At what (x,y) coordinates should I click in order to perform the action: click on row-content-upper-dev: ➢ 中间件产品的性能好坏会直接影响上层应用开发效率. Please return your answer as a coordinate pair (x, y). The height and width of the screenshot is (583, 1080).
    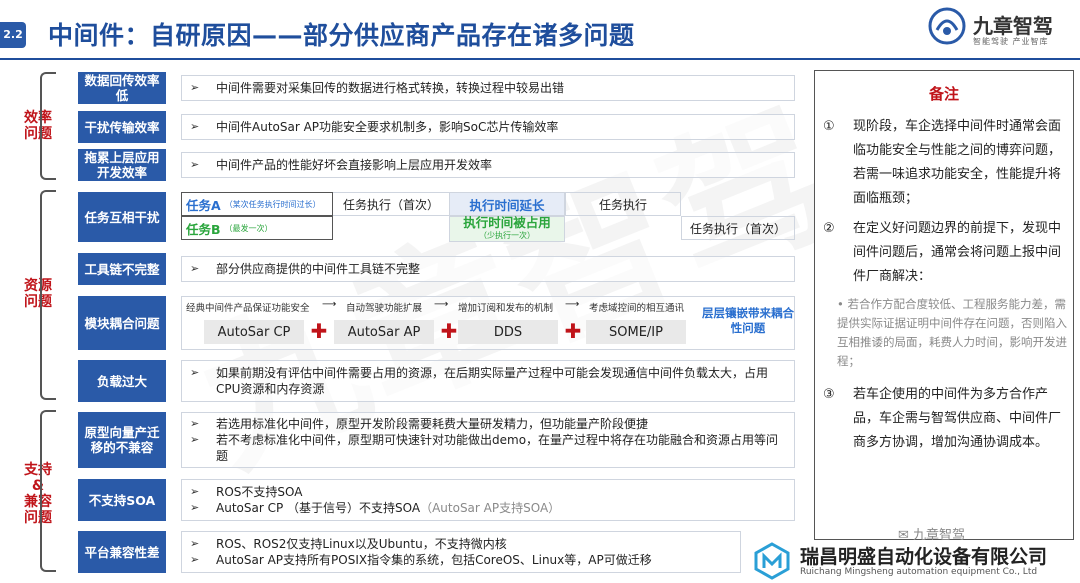
    Looking at the image, I should click on (488, 165).